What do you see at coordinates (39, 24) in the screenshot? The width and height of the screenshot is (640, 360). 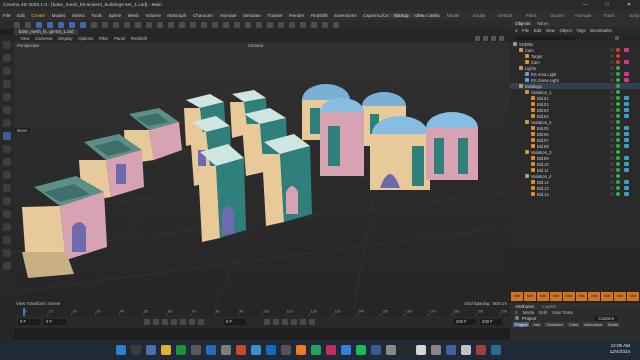 I see `select-icon` at bounding box center [39, 24].